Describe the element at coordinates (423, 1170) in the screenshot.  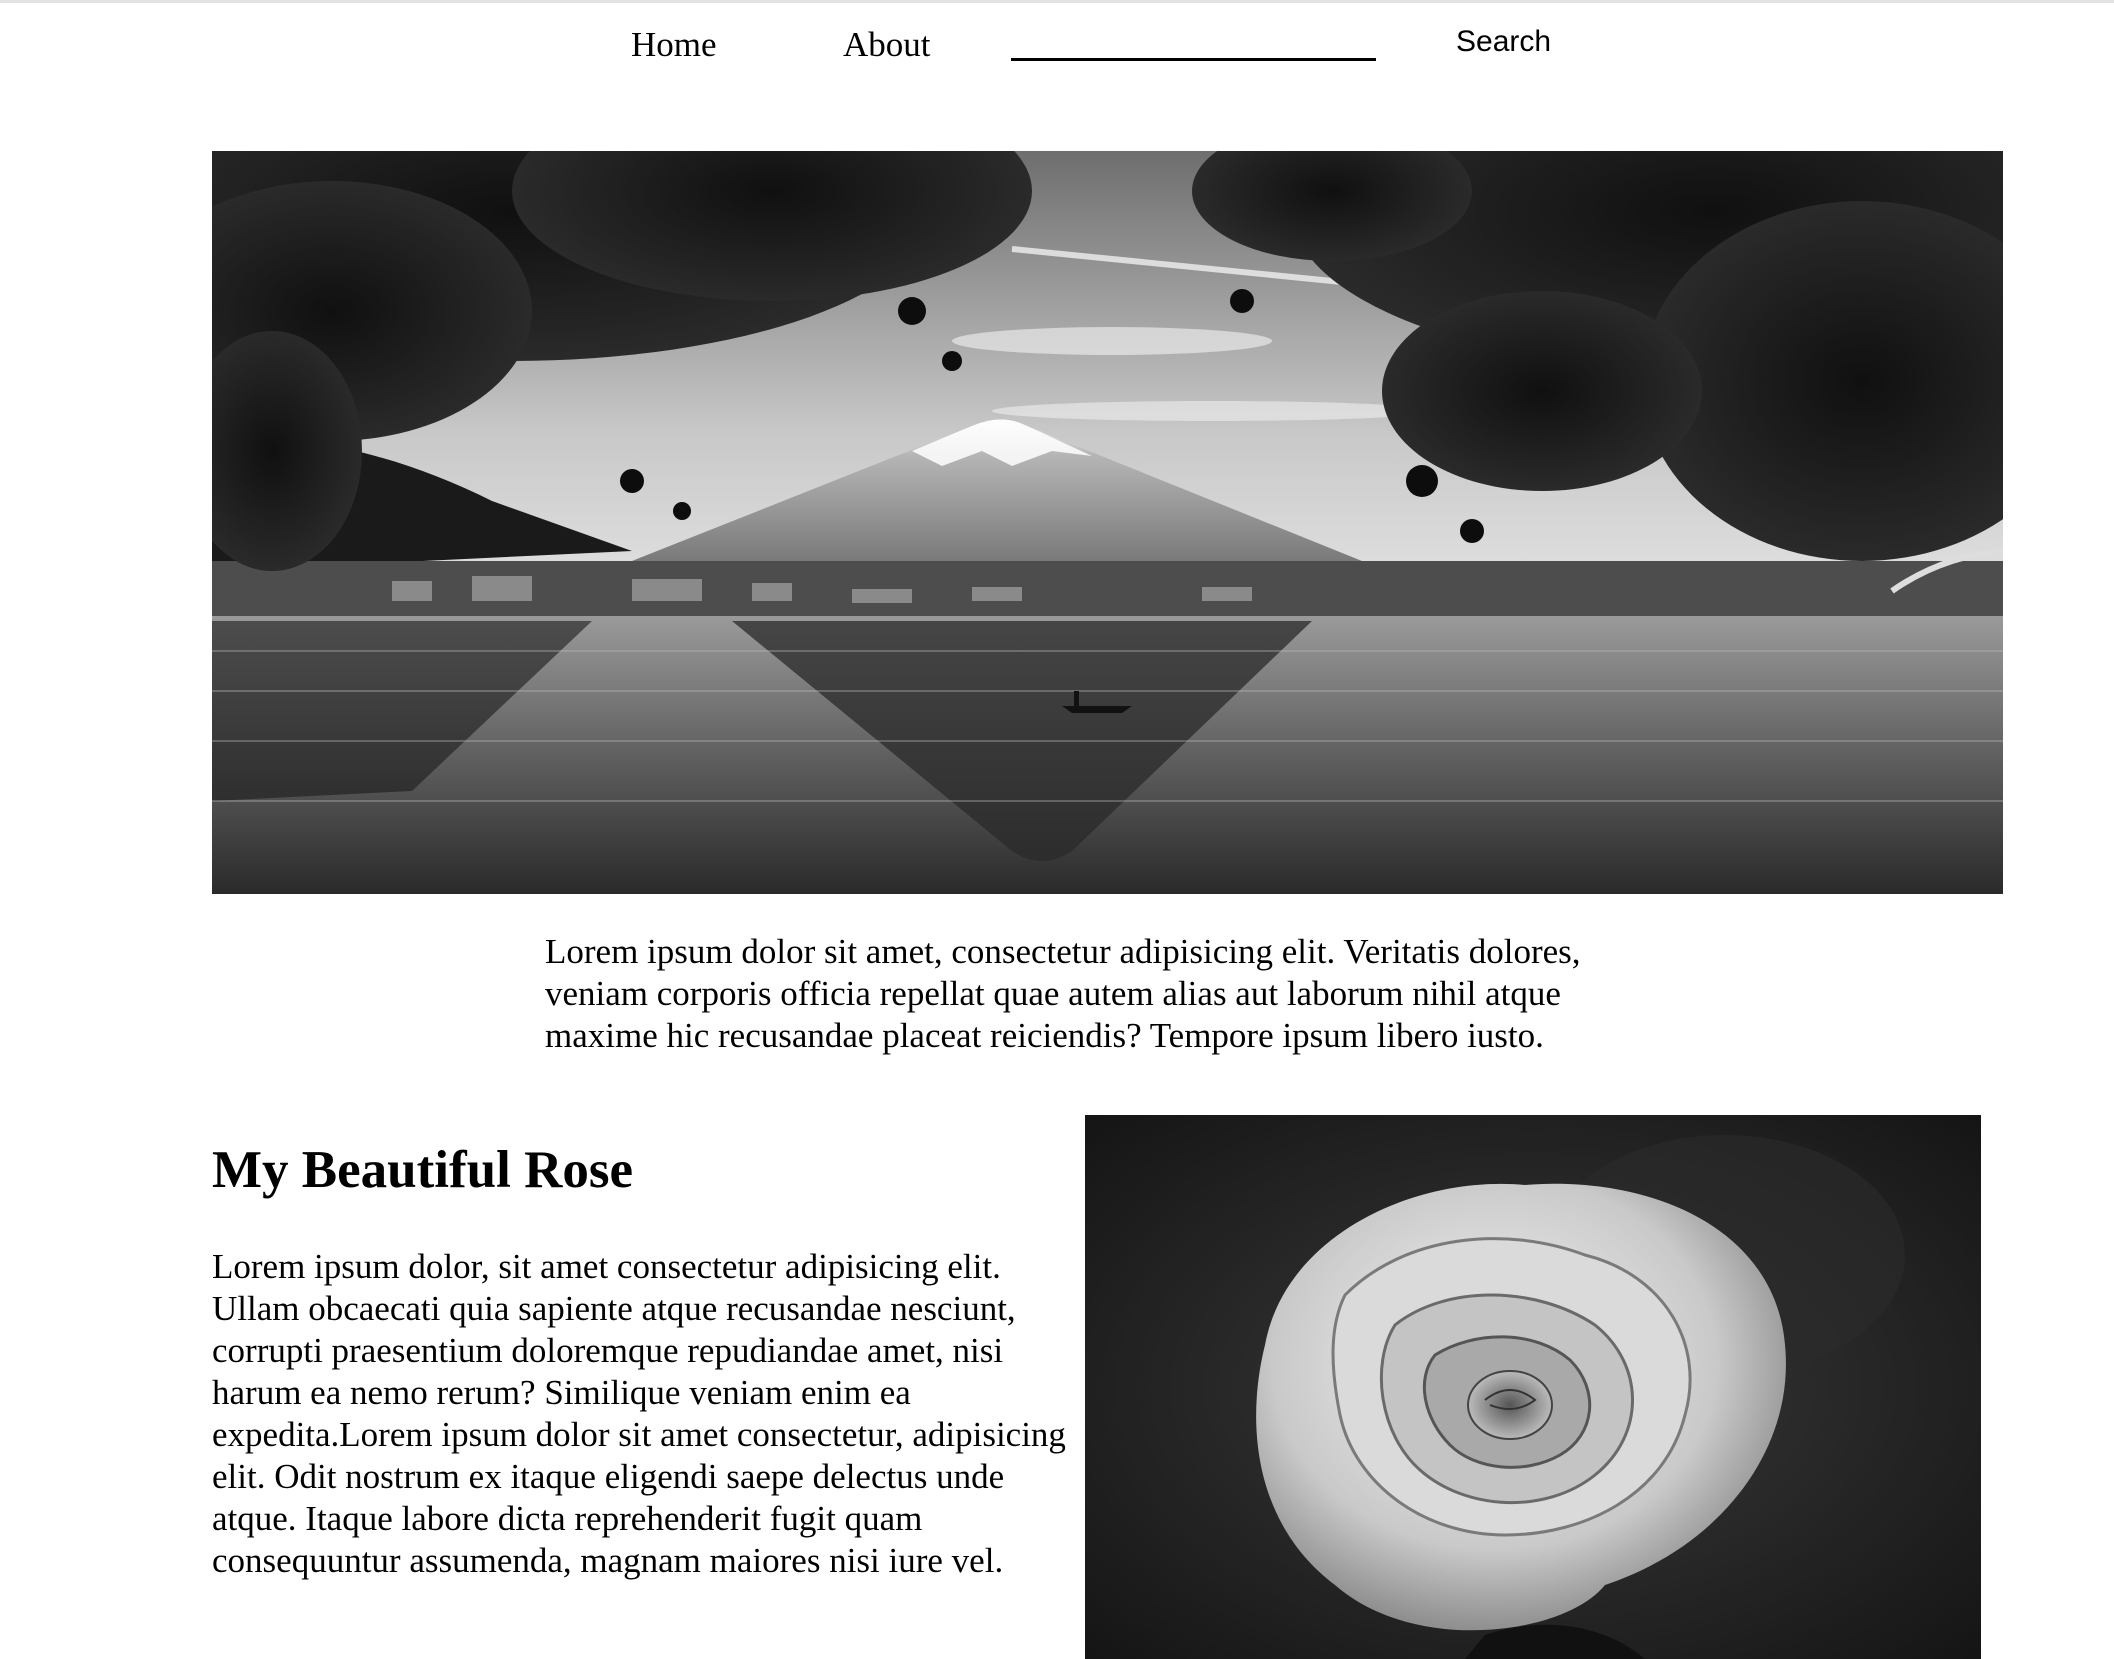
I see `rose-section-title: My Beautiful Rose` at that location.